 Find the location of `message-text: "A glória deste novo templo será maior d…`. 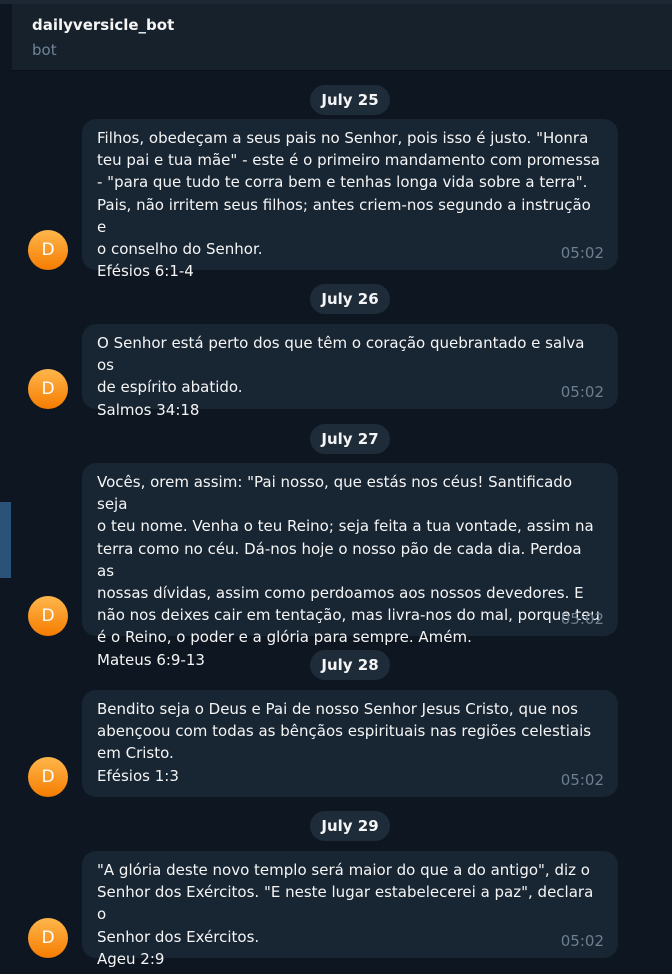

message-text: "A glória deste novo templo será maior d… is located at coordinates (345, 914).